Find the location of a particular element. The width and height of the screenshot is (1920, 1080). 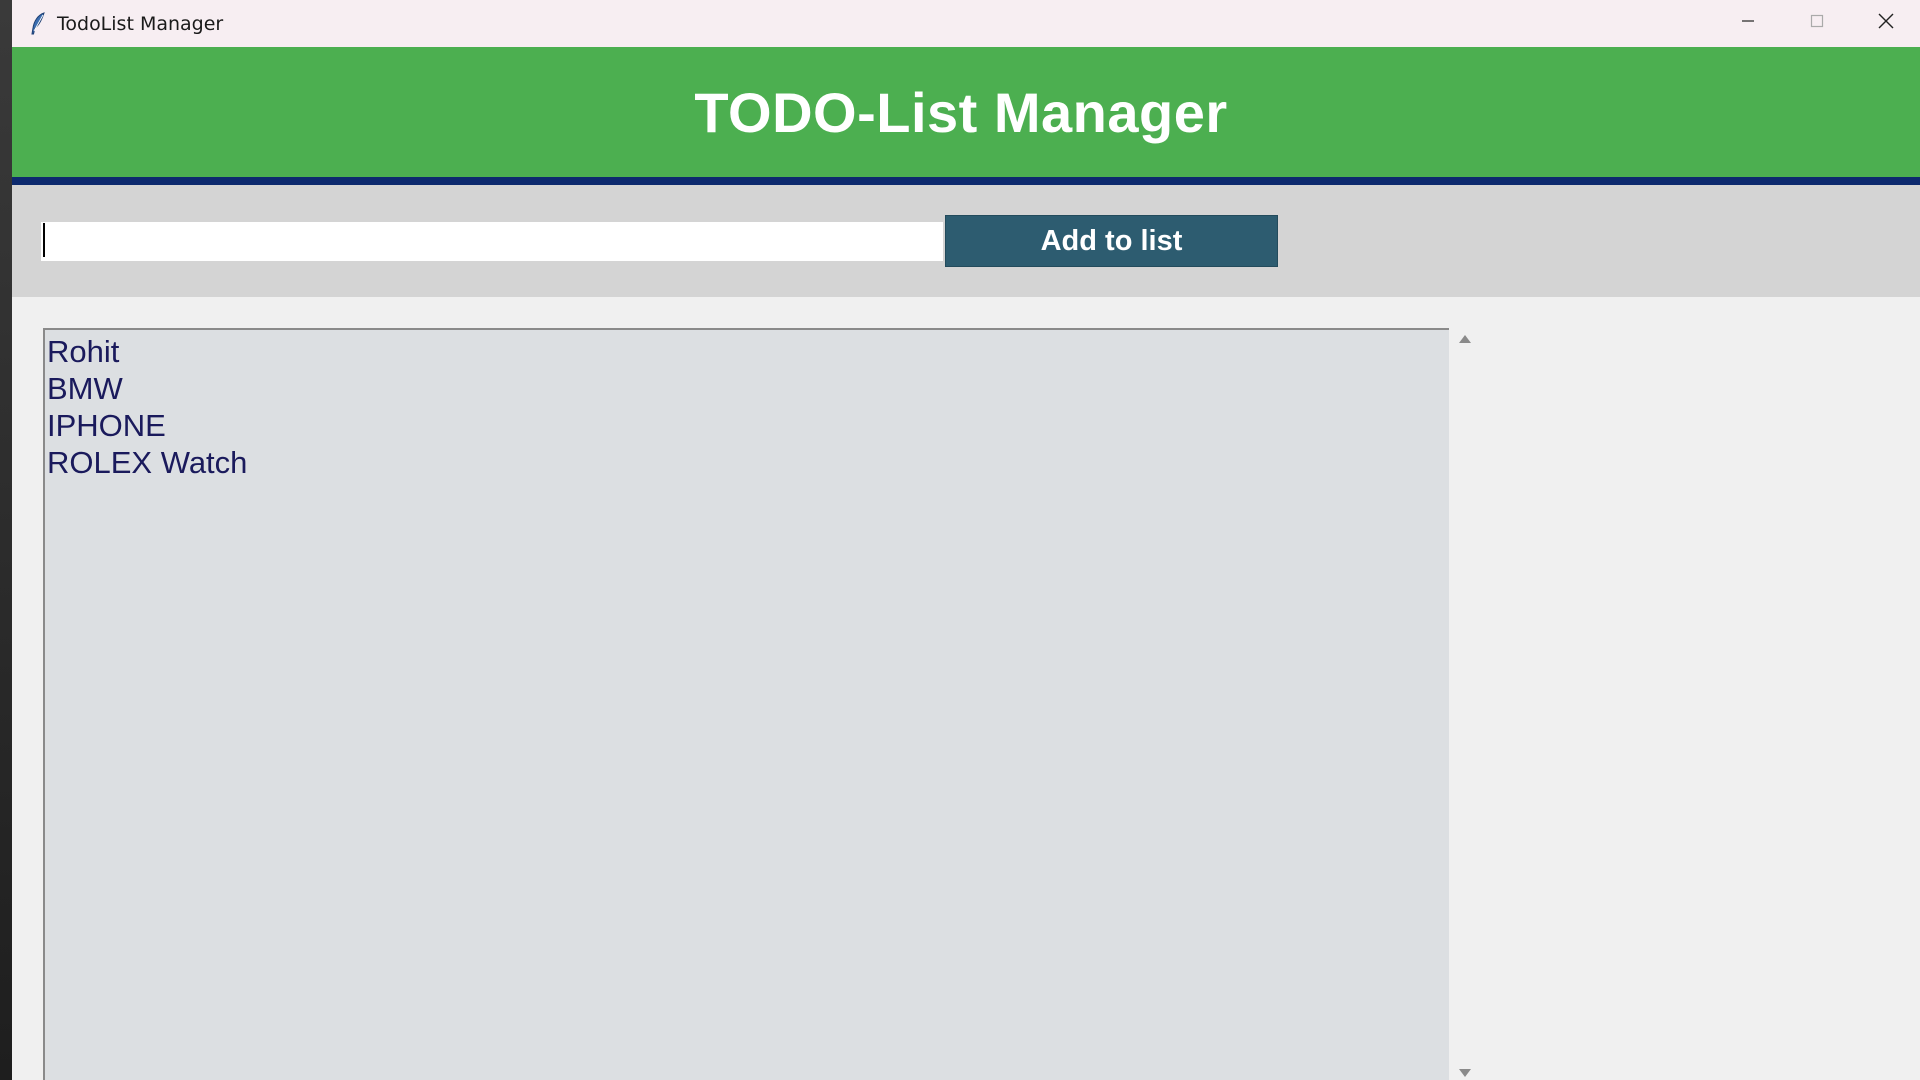

scroll-up-button is located at coordinates (1465, 340).